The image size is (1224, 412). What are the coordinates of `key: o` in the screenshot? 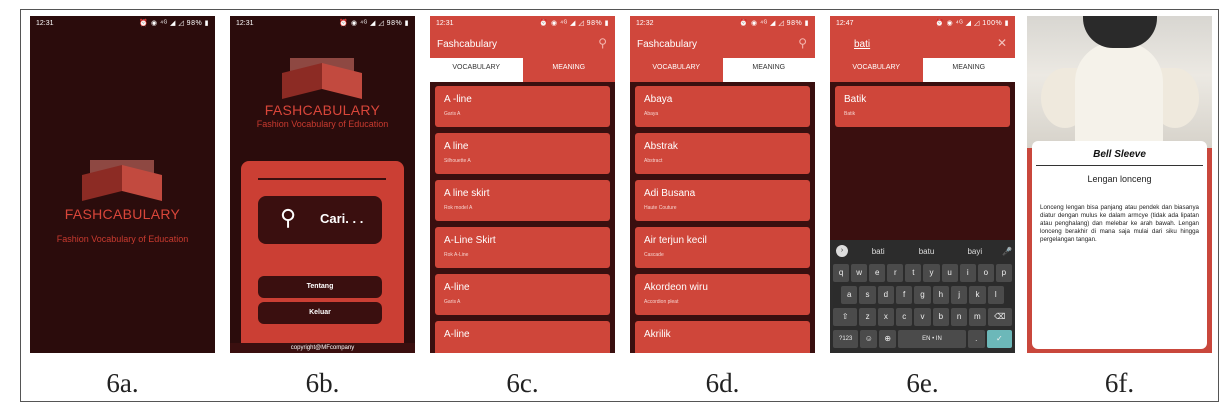 It's located at (985, 273).